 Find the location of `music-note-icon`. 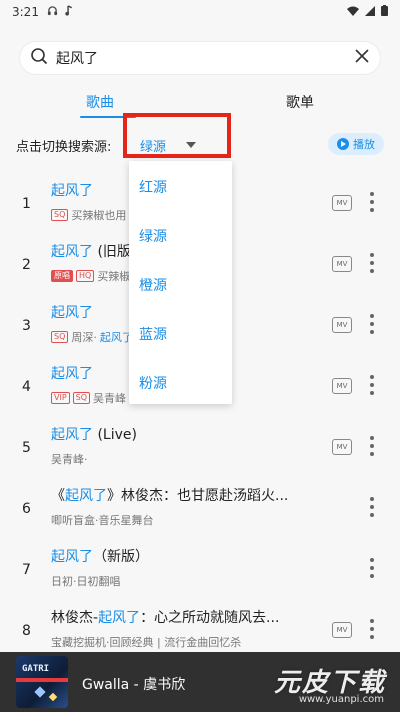

music-note-icon is located at coordinates (69, 12).